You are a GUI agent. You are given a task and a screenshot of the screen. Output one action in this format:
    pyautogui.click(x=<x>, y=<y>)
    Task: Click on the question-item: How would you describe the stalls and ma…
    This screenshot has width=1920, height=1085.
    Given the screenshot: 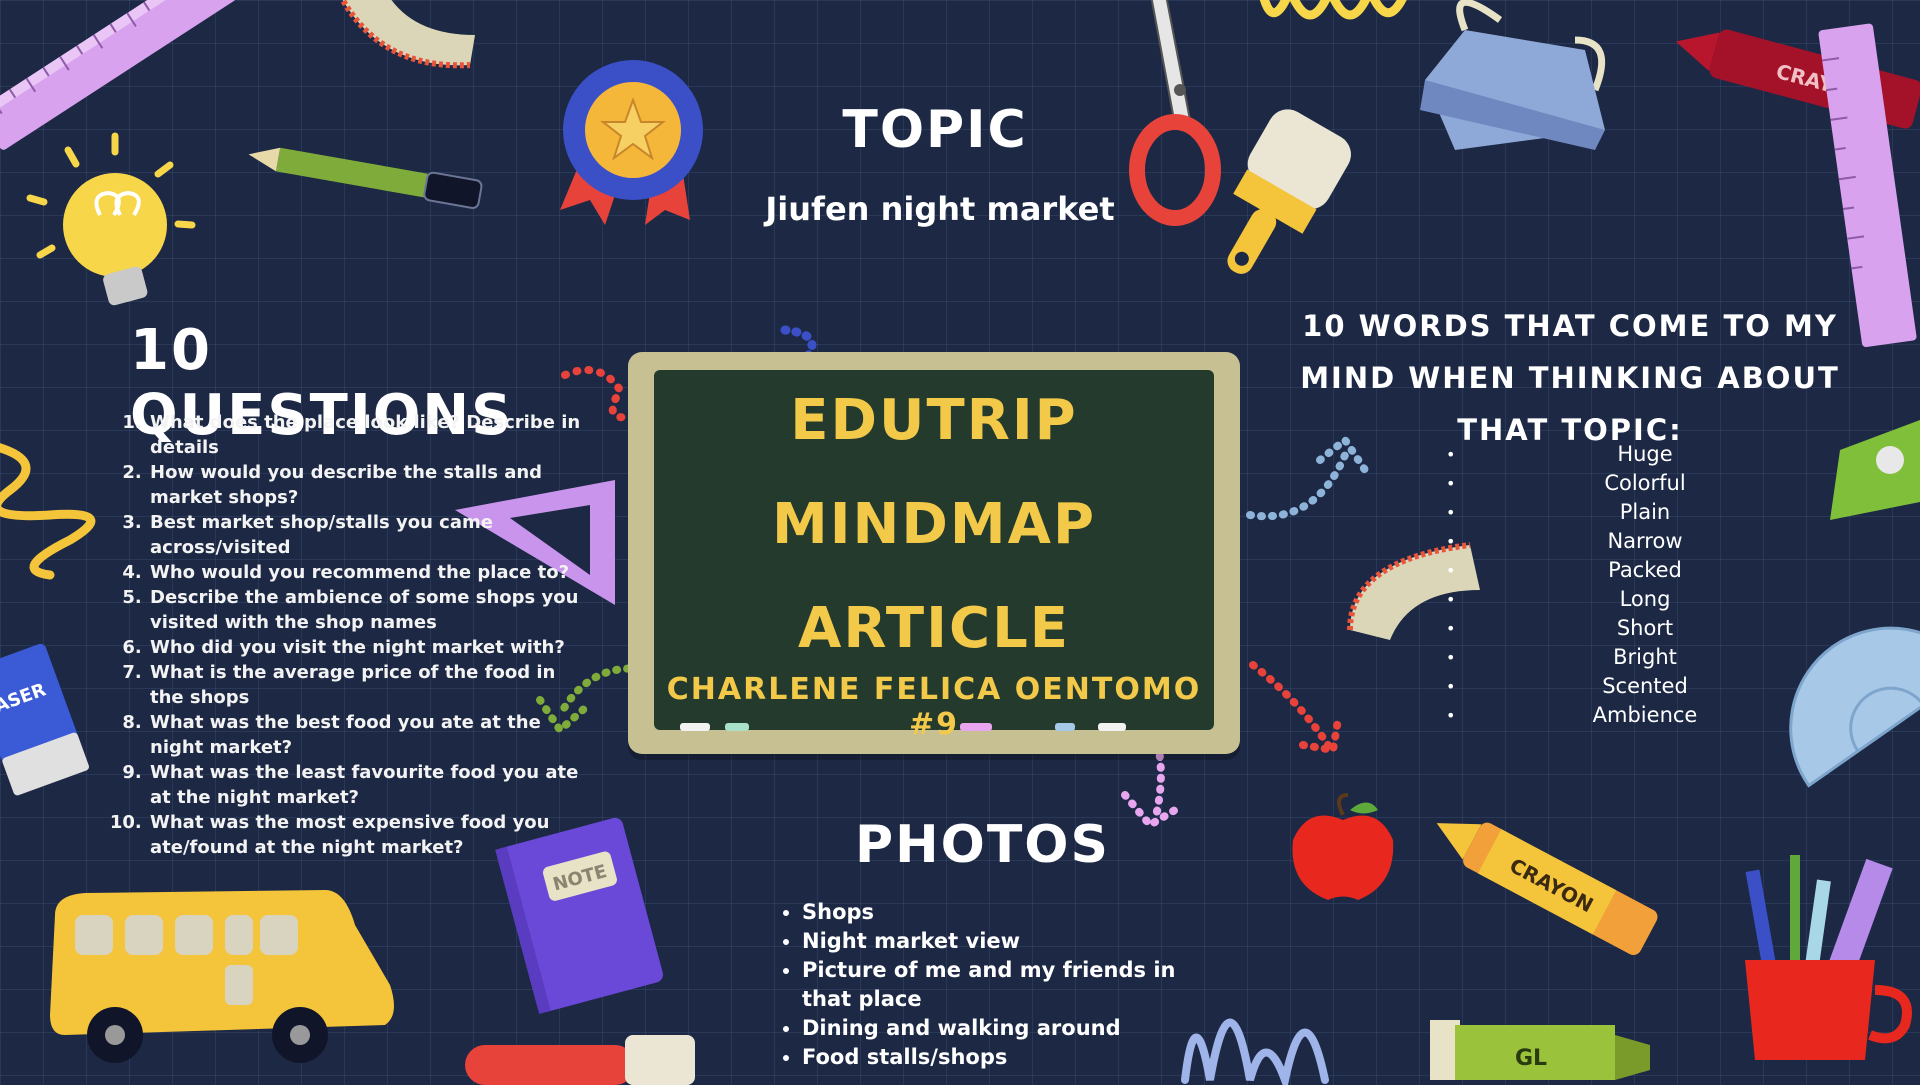 What is the action you would take?
    pyautogui.click(x=368, y=485)
    